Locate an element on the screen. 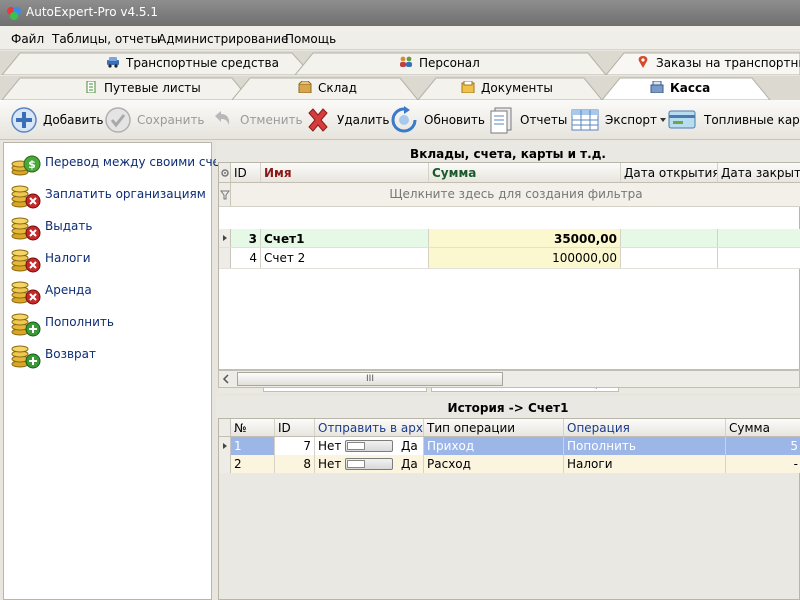  current-row-arrow-icon is located at coordinates (225, 238).